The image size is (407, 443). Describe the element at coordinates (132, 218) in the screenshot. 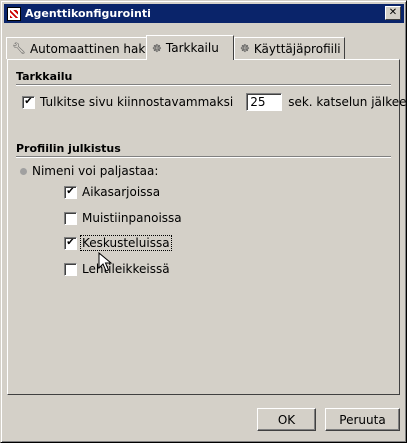

I see `notes-label: Muistiinpanoissa` at that location.